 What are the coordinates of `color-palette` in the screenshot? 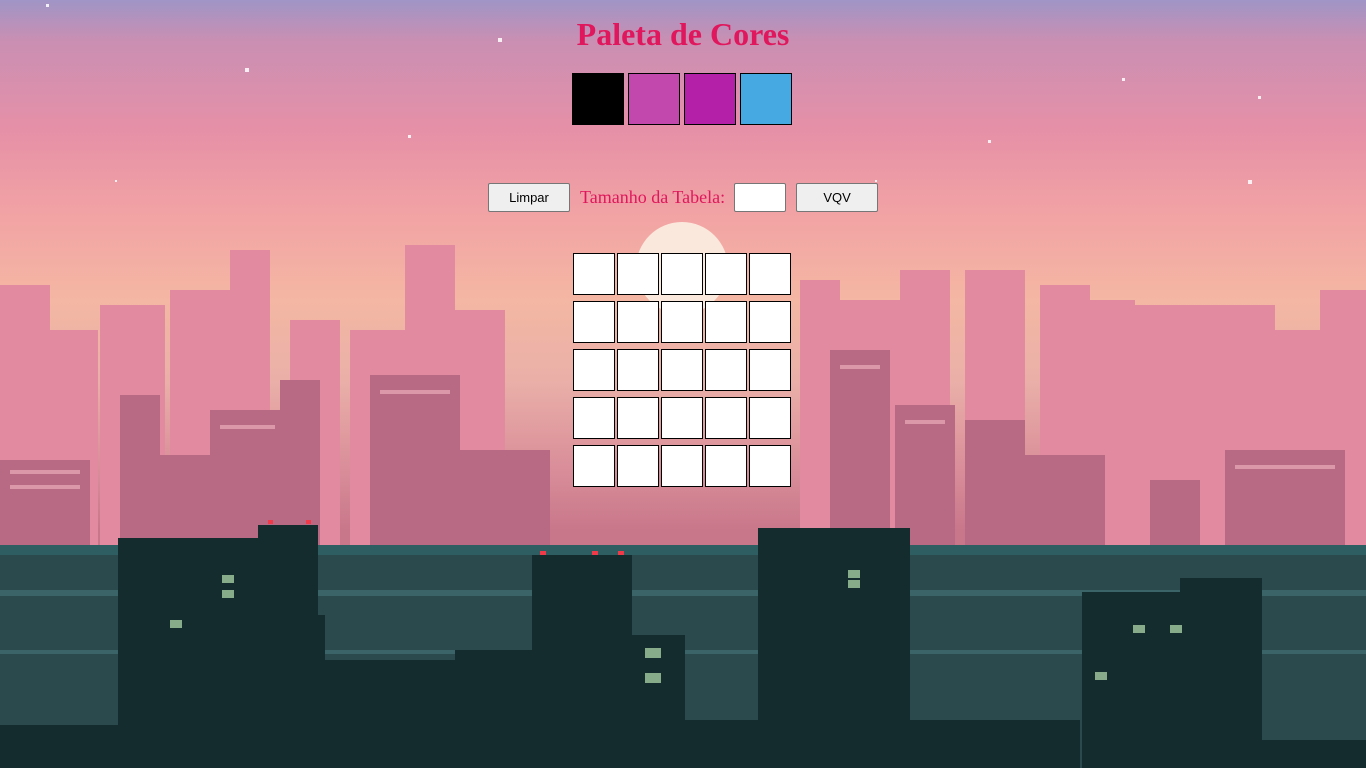 It's located at (682, 99).